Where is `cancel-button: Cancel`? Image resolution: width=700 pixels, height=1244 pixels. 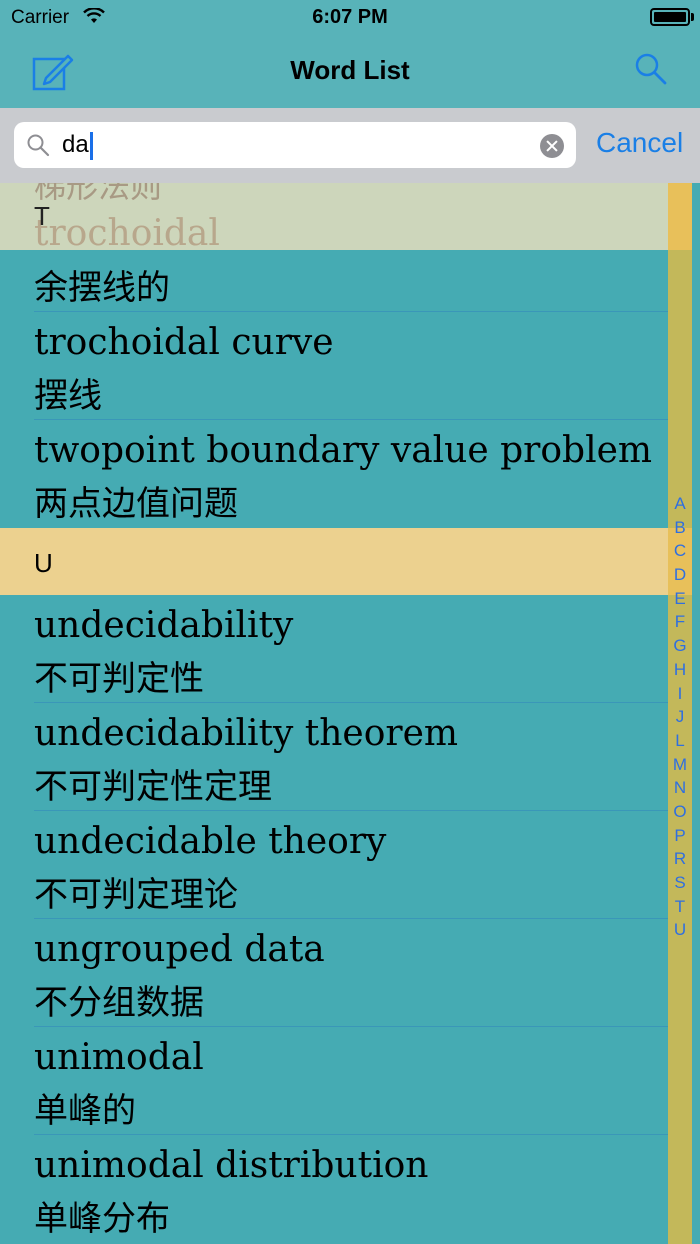
cancel-button: Cancel is located at coordinates (639, 143).